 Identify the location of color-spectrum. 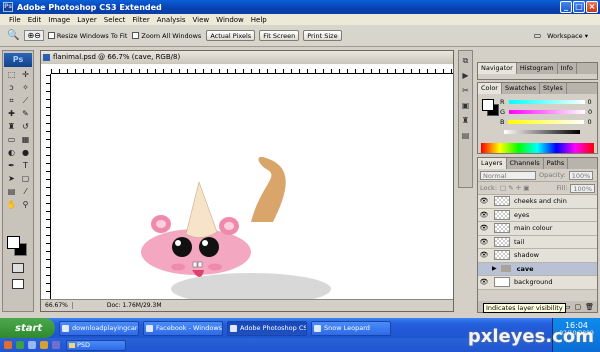
(537, 148).